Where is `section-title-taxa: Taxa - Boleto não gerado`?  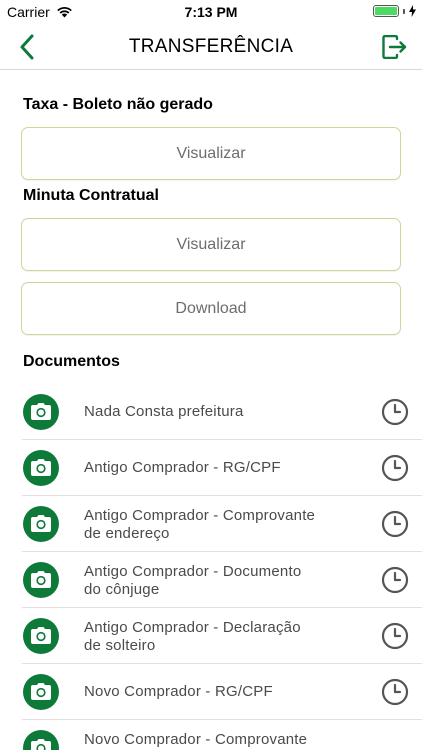
section-title-taxa: Taxa - Boleto não gerado is located at coordinates (118, 104).